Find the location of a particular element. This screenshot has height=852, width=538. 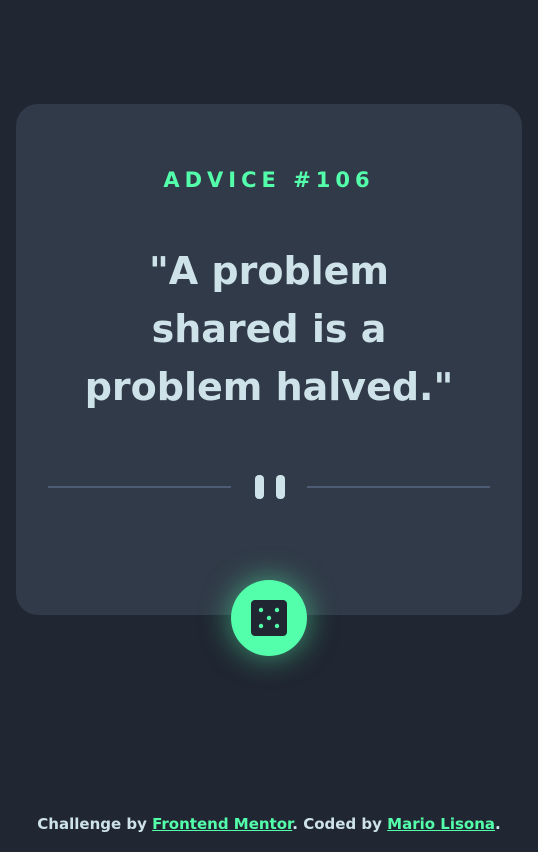

divider-line-left is located at coordinates (139, 487).